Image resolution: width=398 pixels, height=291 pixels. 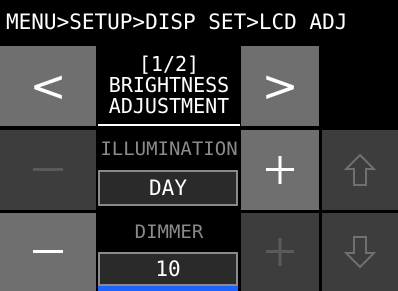 What do you see at coordinates (169, 125) in the screenshot?
I see `title-underline` at bounding box center [169, 125].